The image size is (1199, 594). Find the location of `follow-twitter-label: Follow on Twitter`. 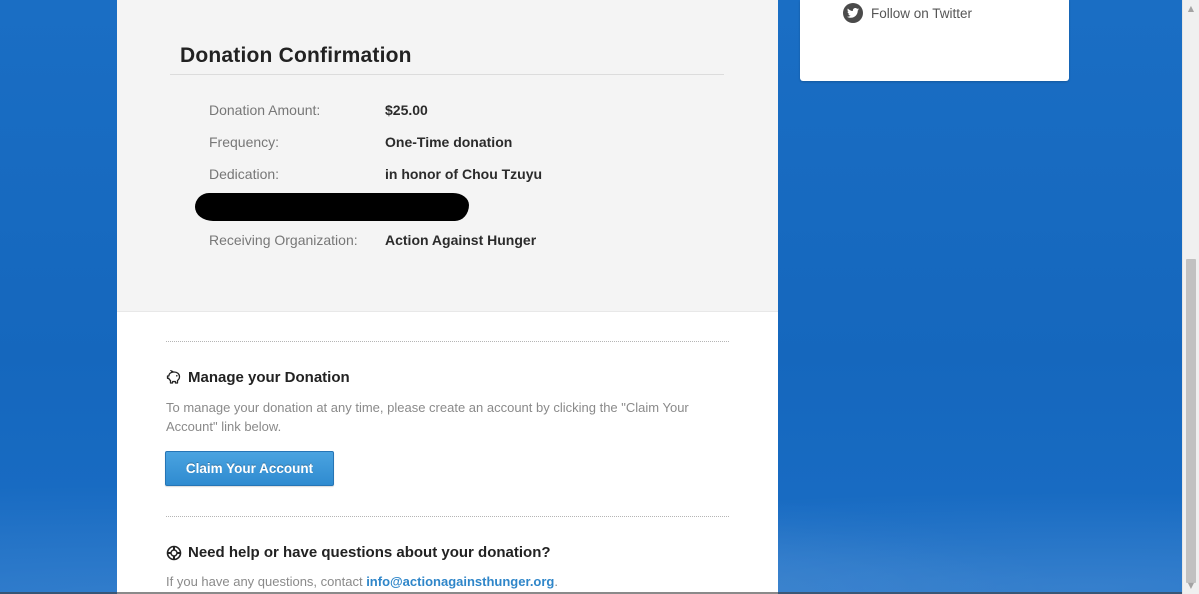

follow-twitter-label: Follow on Twitter is located at coordinates (922, 13).